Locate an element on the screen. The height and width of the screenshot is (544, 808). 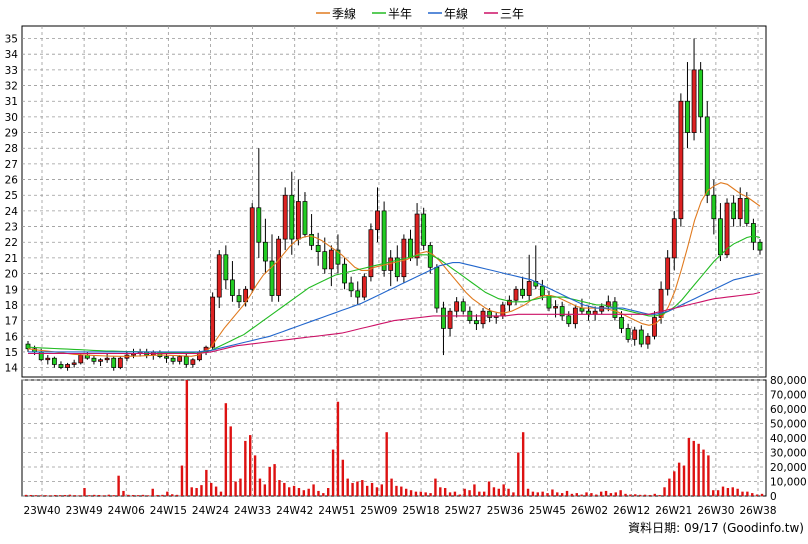
data-date-footer: 資料日期: 09/17 (Goodinfo.tw) is located at coordinates (716, 528).